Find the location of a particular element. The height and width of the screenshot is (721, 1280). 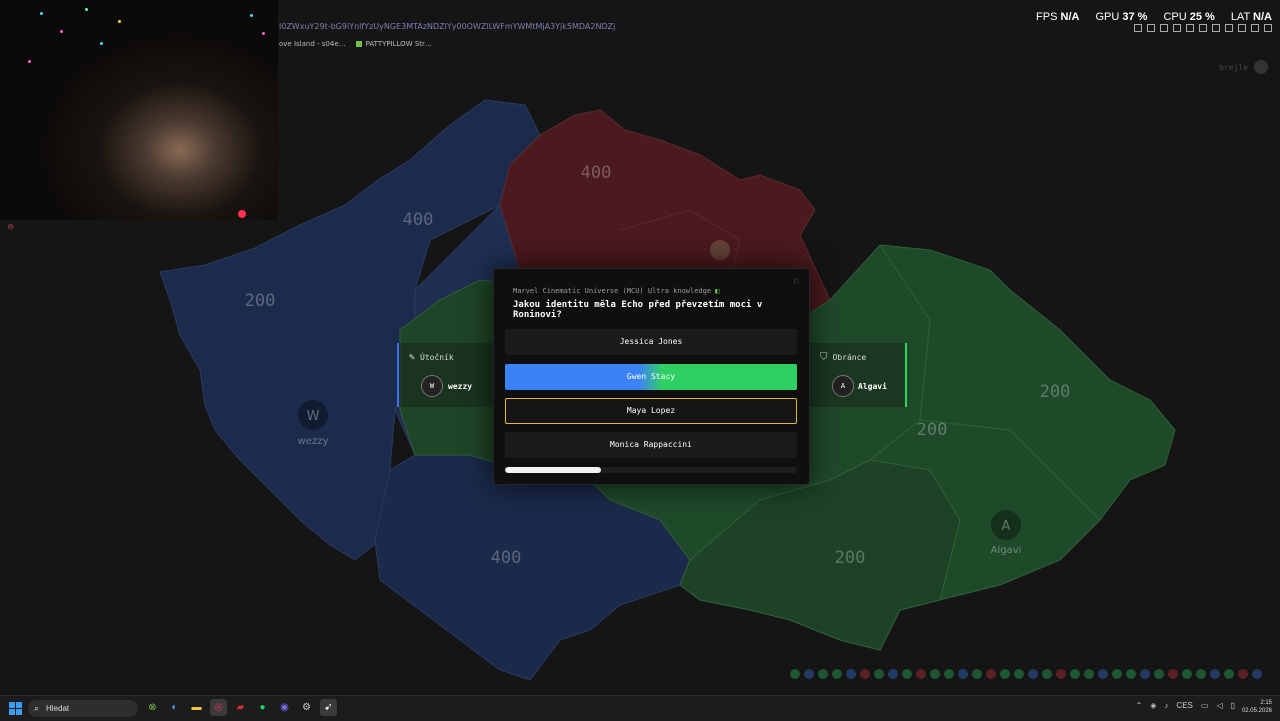

timer-fill is located at coordinates (553, 470).